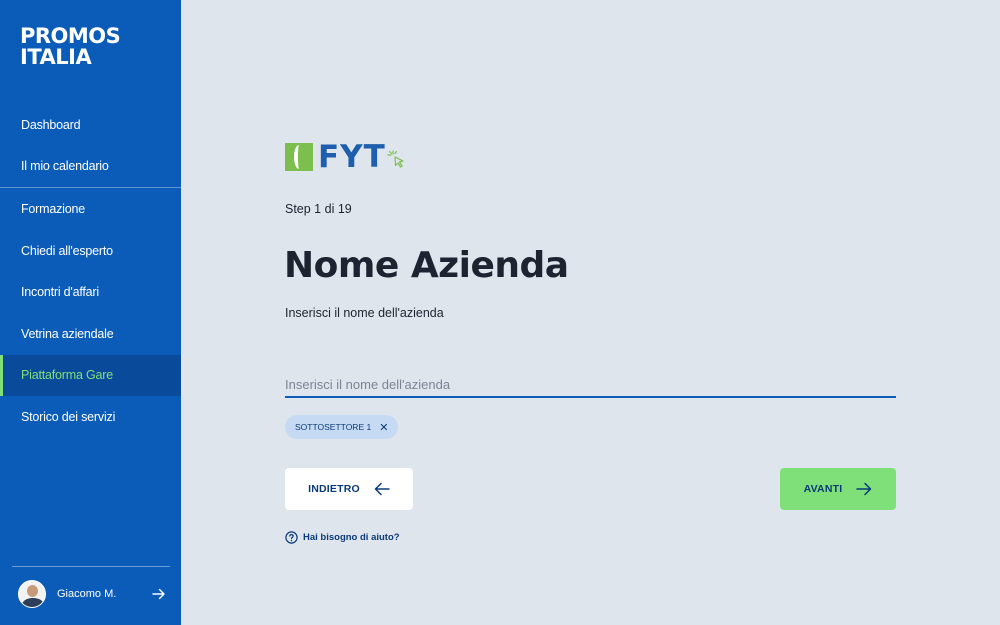 The image size is (1000, 625). I want to click on sidebar-item-piattaforma-gare: Piattaforma Gare, so click(90, 375).